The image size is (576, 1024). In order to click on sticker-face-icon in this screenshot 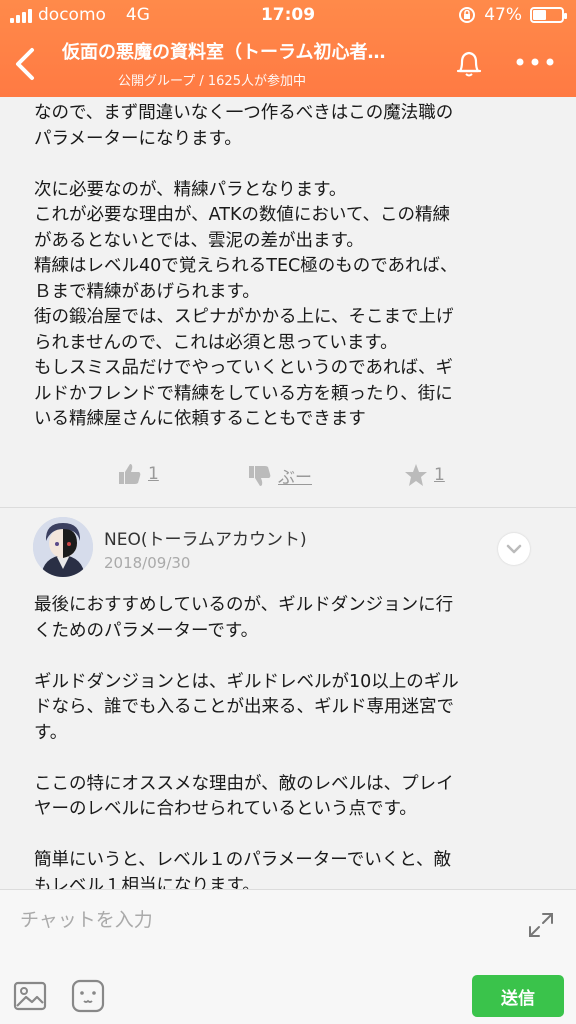, I will do `click(88, 996)`.